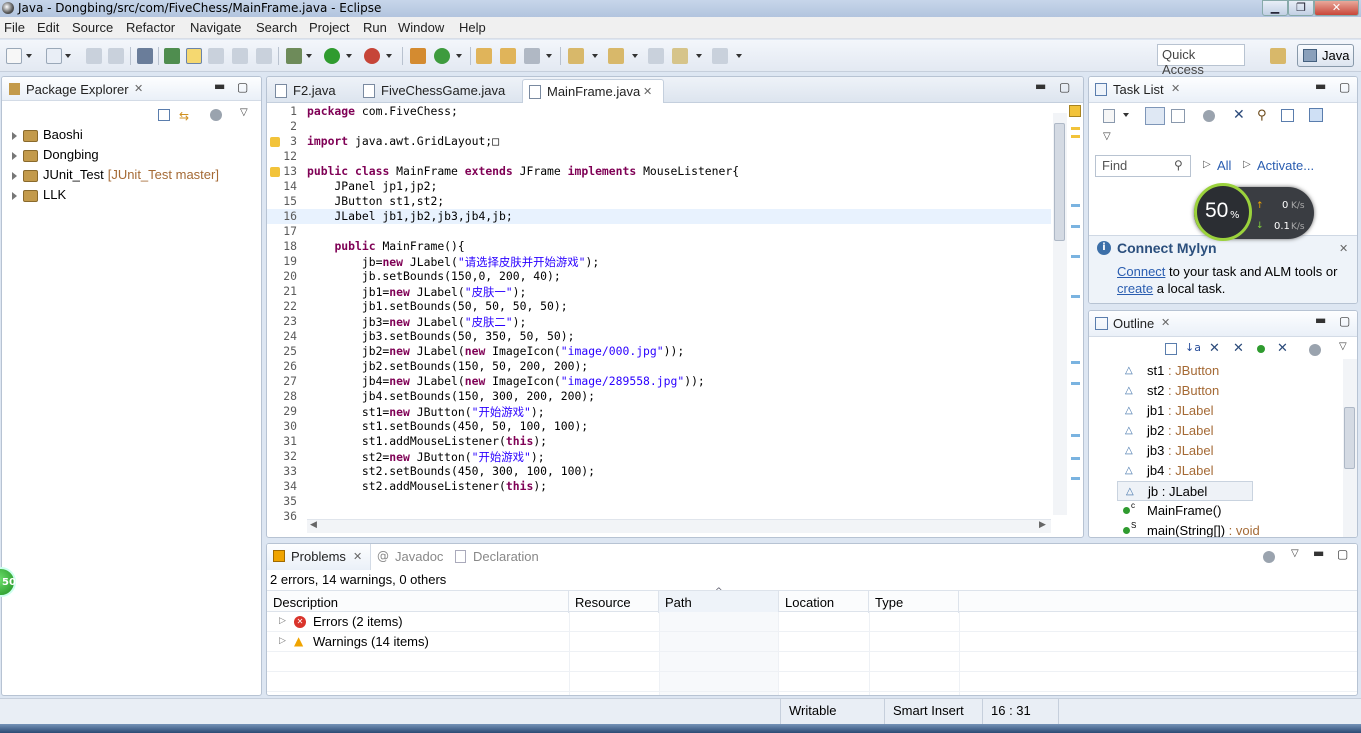 The image size is (1361, 733). I want to click on new-dropdown-icon, so click(29, 56).